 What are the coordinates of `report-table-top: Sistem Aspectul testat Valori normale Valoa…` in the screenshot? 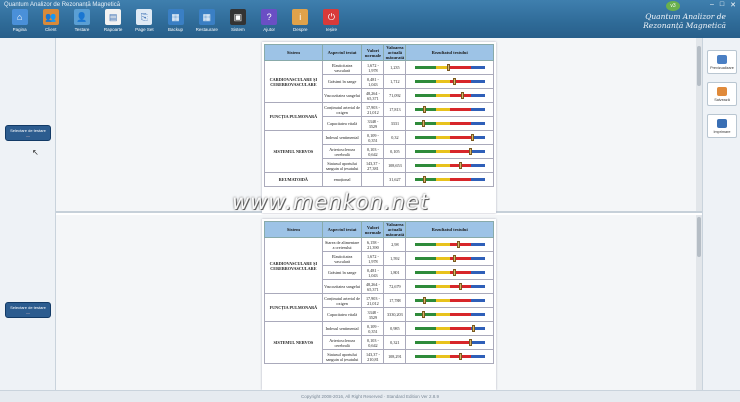 It's located at (379, 115).